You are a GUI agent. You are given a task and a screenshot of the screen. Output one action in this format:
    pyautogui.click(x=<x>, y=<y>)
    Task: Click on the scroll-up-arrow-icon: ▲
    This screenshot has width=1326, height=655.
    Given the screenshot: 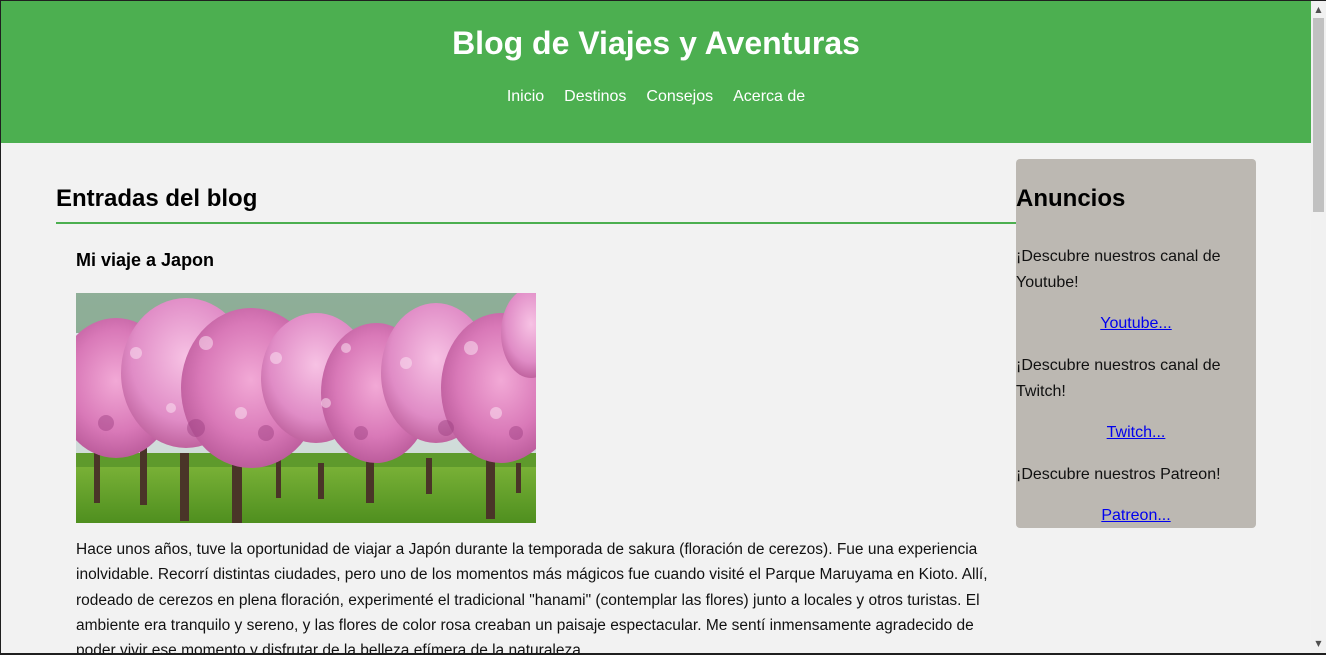 What is the action you would take?
    pyautogui.click(x=1318, y=10)
    